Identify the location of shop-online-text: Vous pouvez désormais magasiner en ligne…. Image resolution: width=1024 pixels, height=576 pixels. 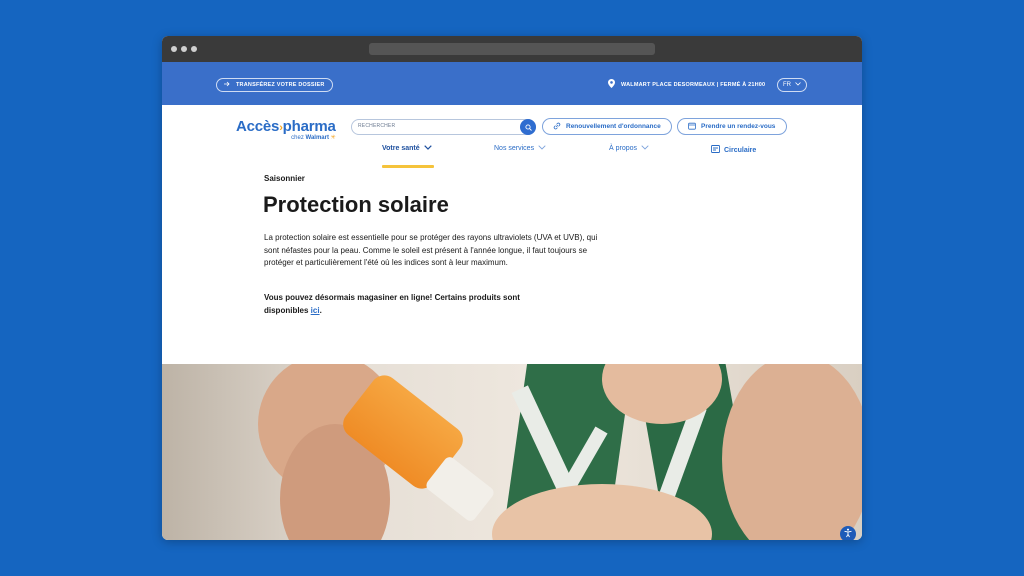
(392, 304).